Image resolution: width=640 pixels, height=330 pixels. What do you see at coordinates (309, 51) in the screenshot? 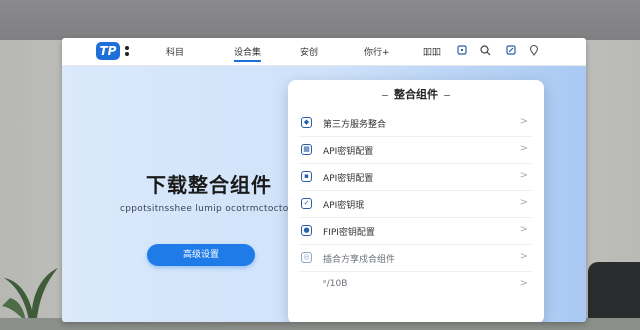
I see `nav-item-create: 安创` at bounding box center [309, 51].